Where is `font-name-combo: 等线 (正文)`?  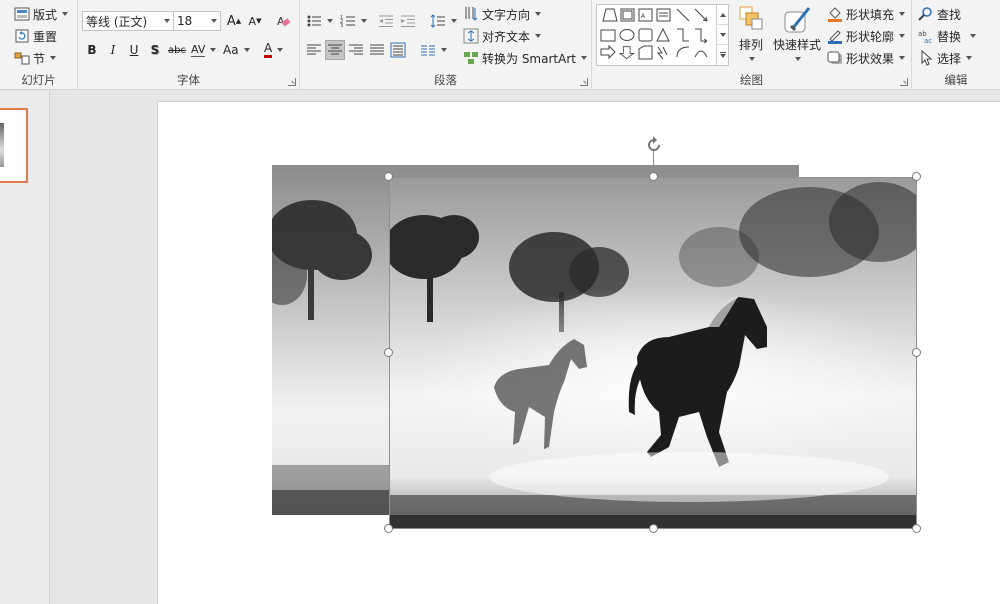 font-name-combo: 等线 (正文) is located at coordinates (128, 21).